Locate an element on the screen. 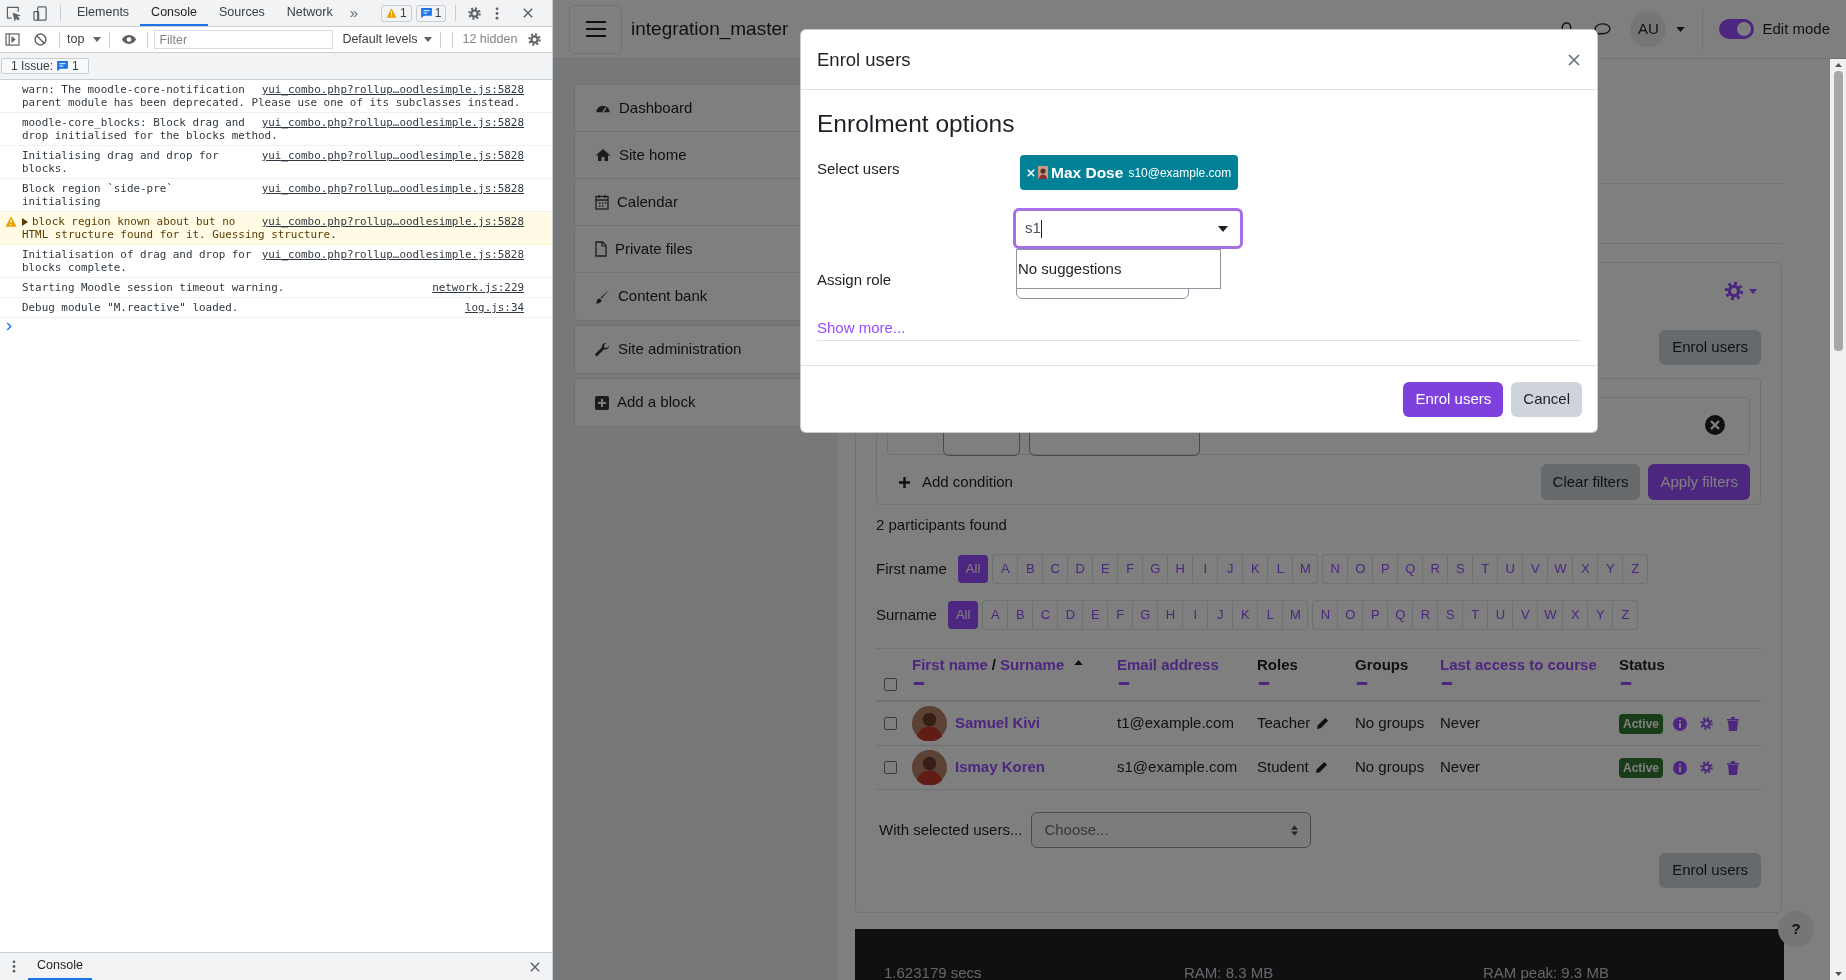 Image resolution: width=1846 pixels, height=980 pixels. table-cell-text: t1@example.com is located at coordinates (1176, 723).